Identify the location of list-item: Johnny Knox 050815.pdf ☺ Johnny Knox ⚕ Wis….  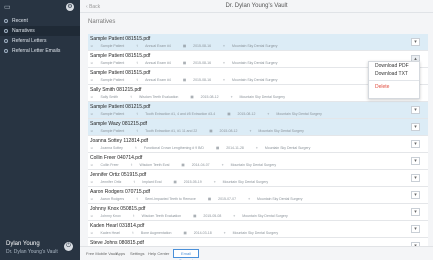
(258, 212).